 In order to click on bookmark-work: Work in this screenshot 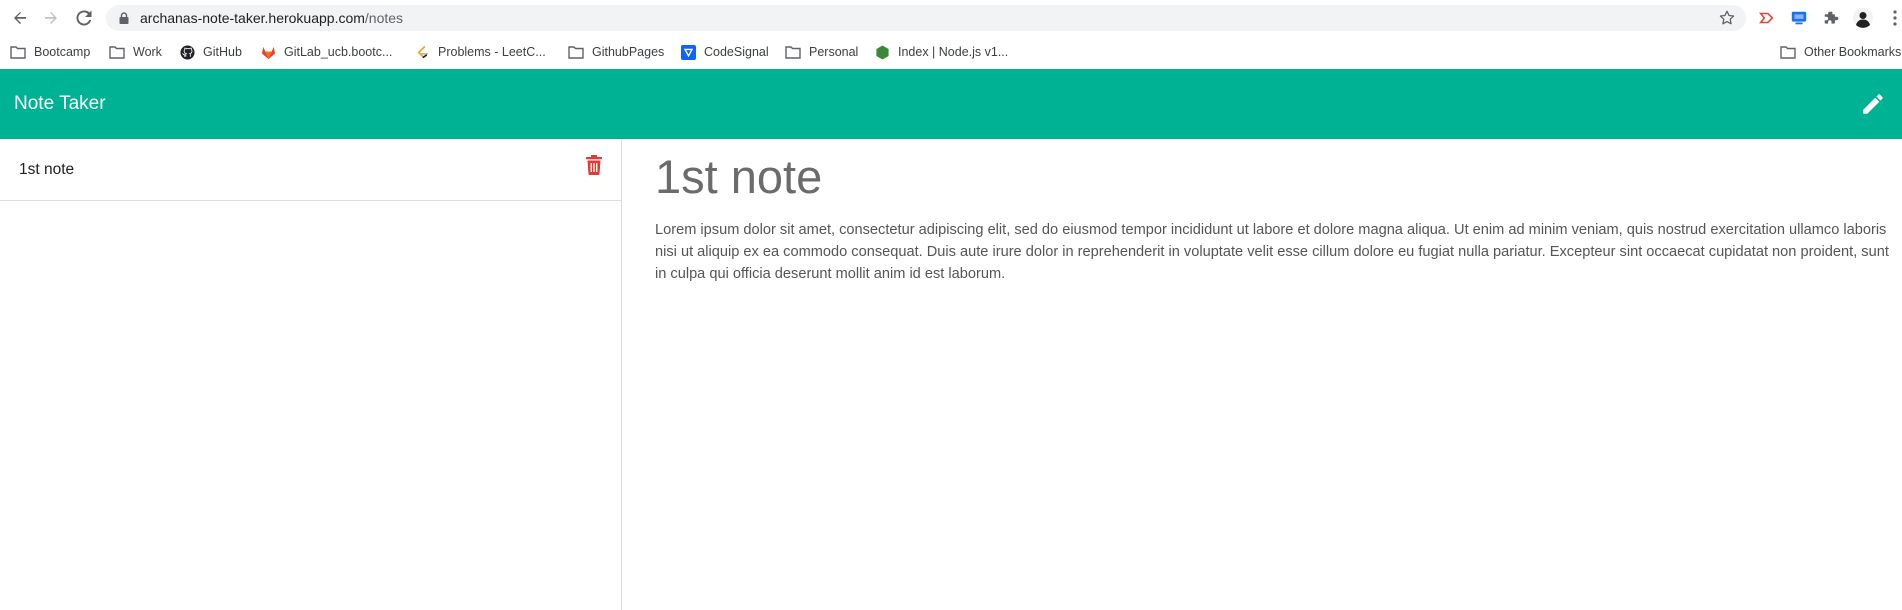, I will do `click(135, 52)`.